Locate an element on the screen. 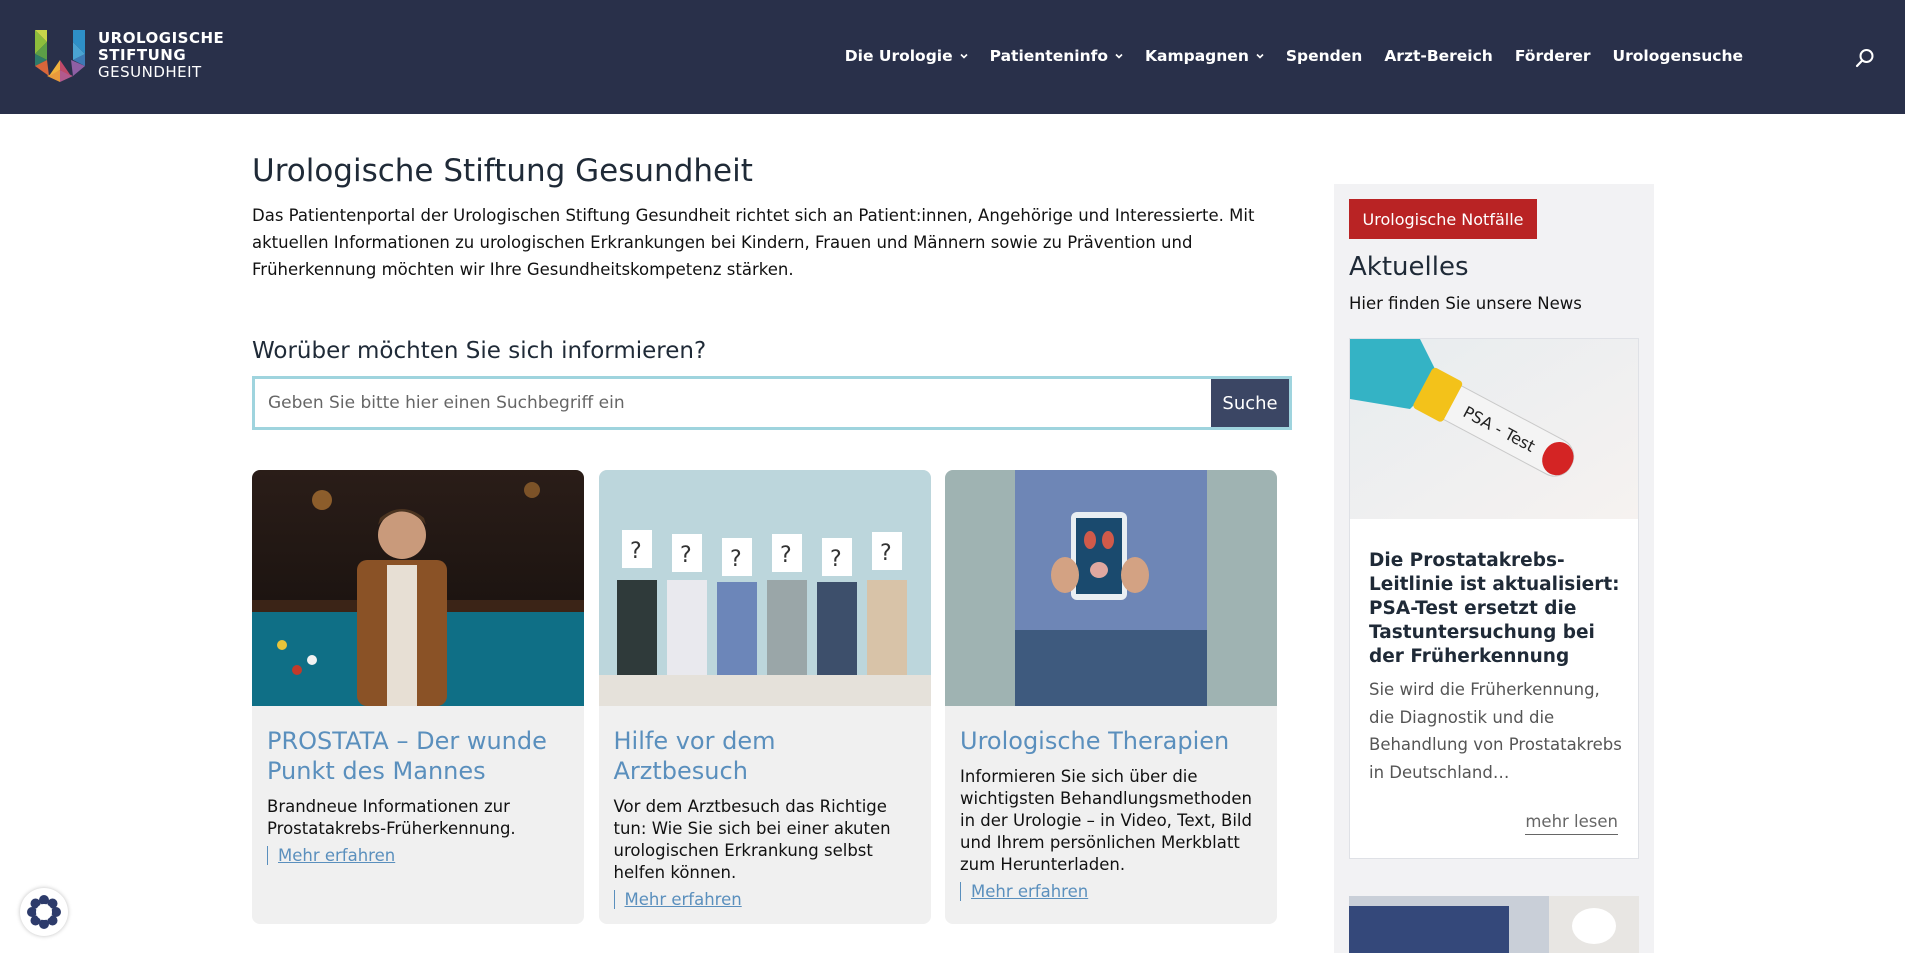  logo-mark-icon is located at coordinates (60, 56).